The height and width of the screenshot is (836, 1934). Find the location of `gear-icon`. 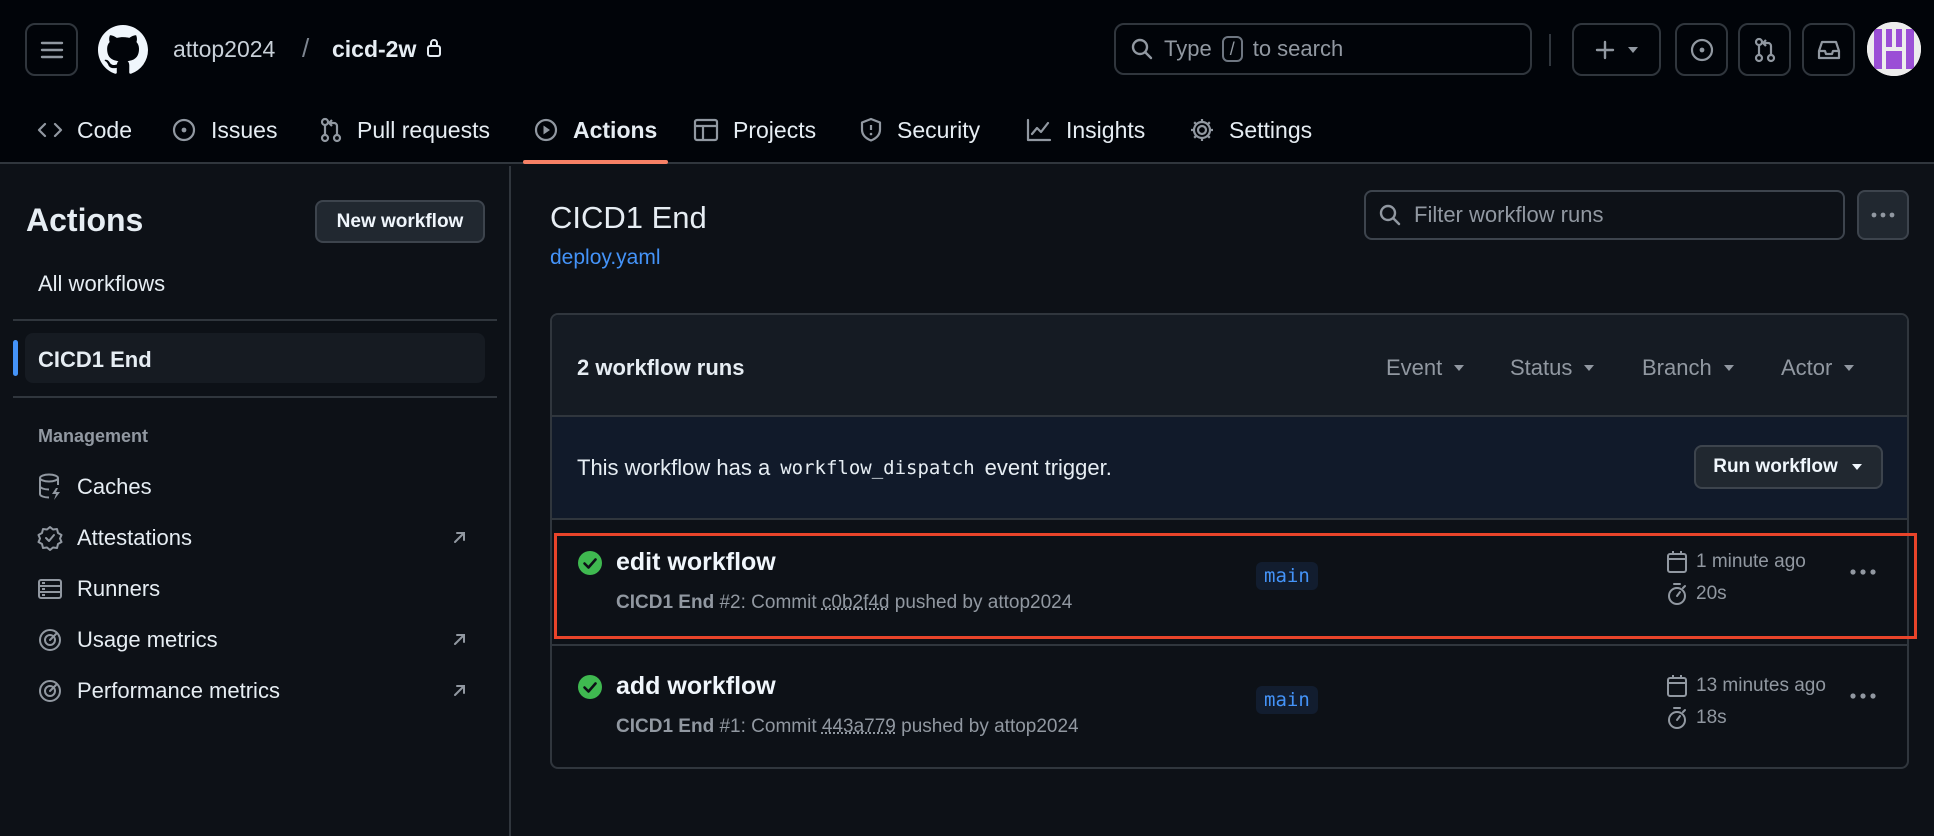

gear-icon is located at coordinates (1202, 130).